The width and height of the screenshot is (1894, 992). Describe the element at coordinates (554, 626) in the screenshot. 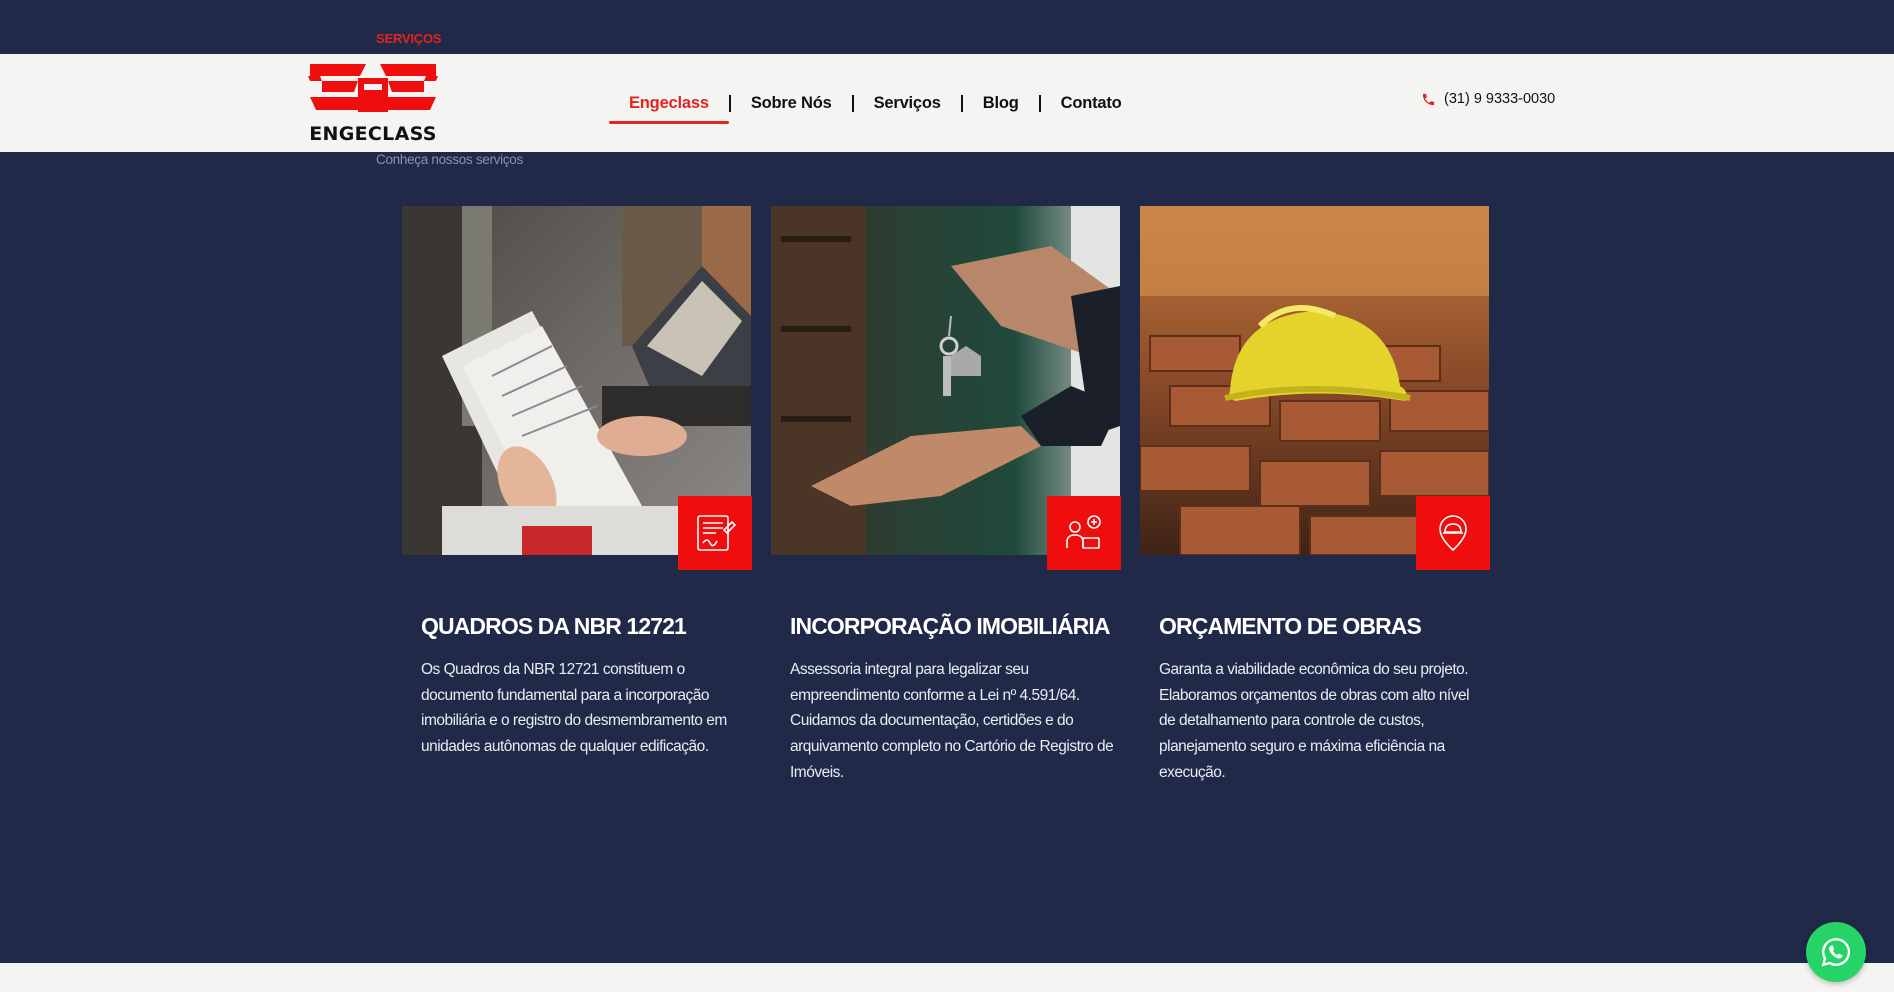

I see `card-title: QUADROS DA NBR 12721` at that location.